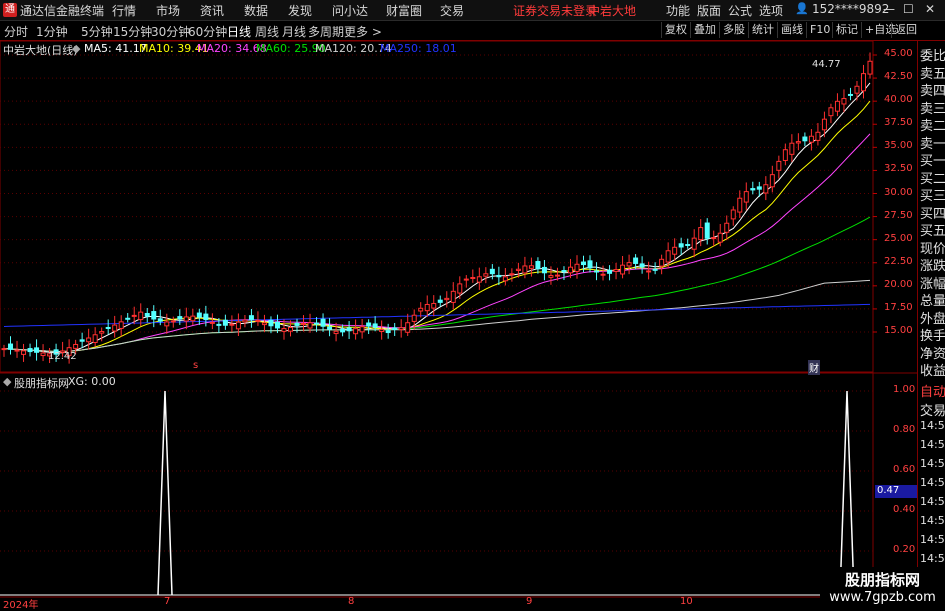 This screenshot has width=945, height=611. I want to click on tool-f10: F10, so click(819, 30).